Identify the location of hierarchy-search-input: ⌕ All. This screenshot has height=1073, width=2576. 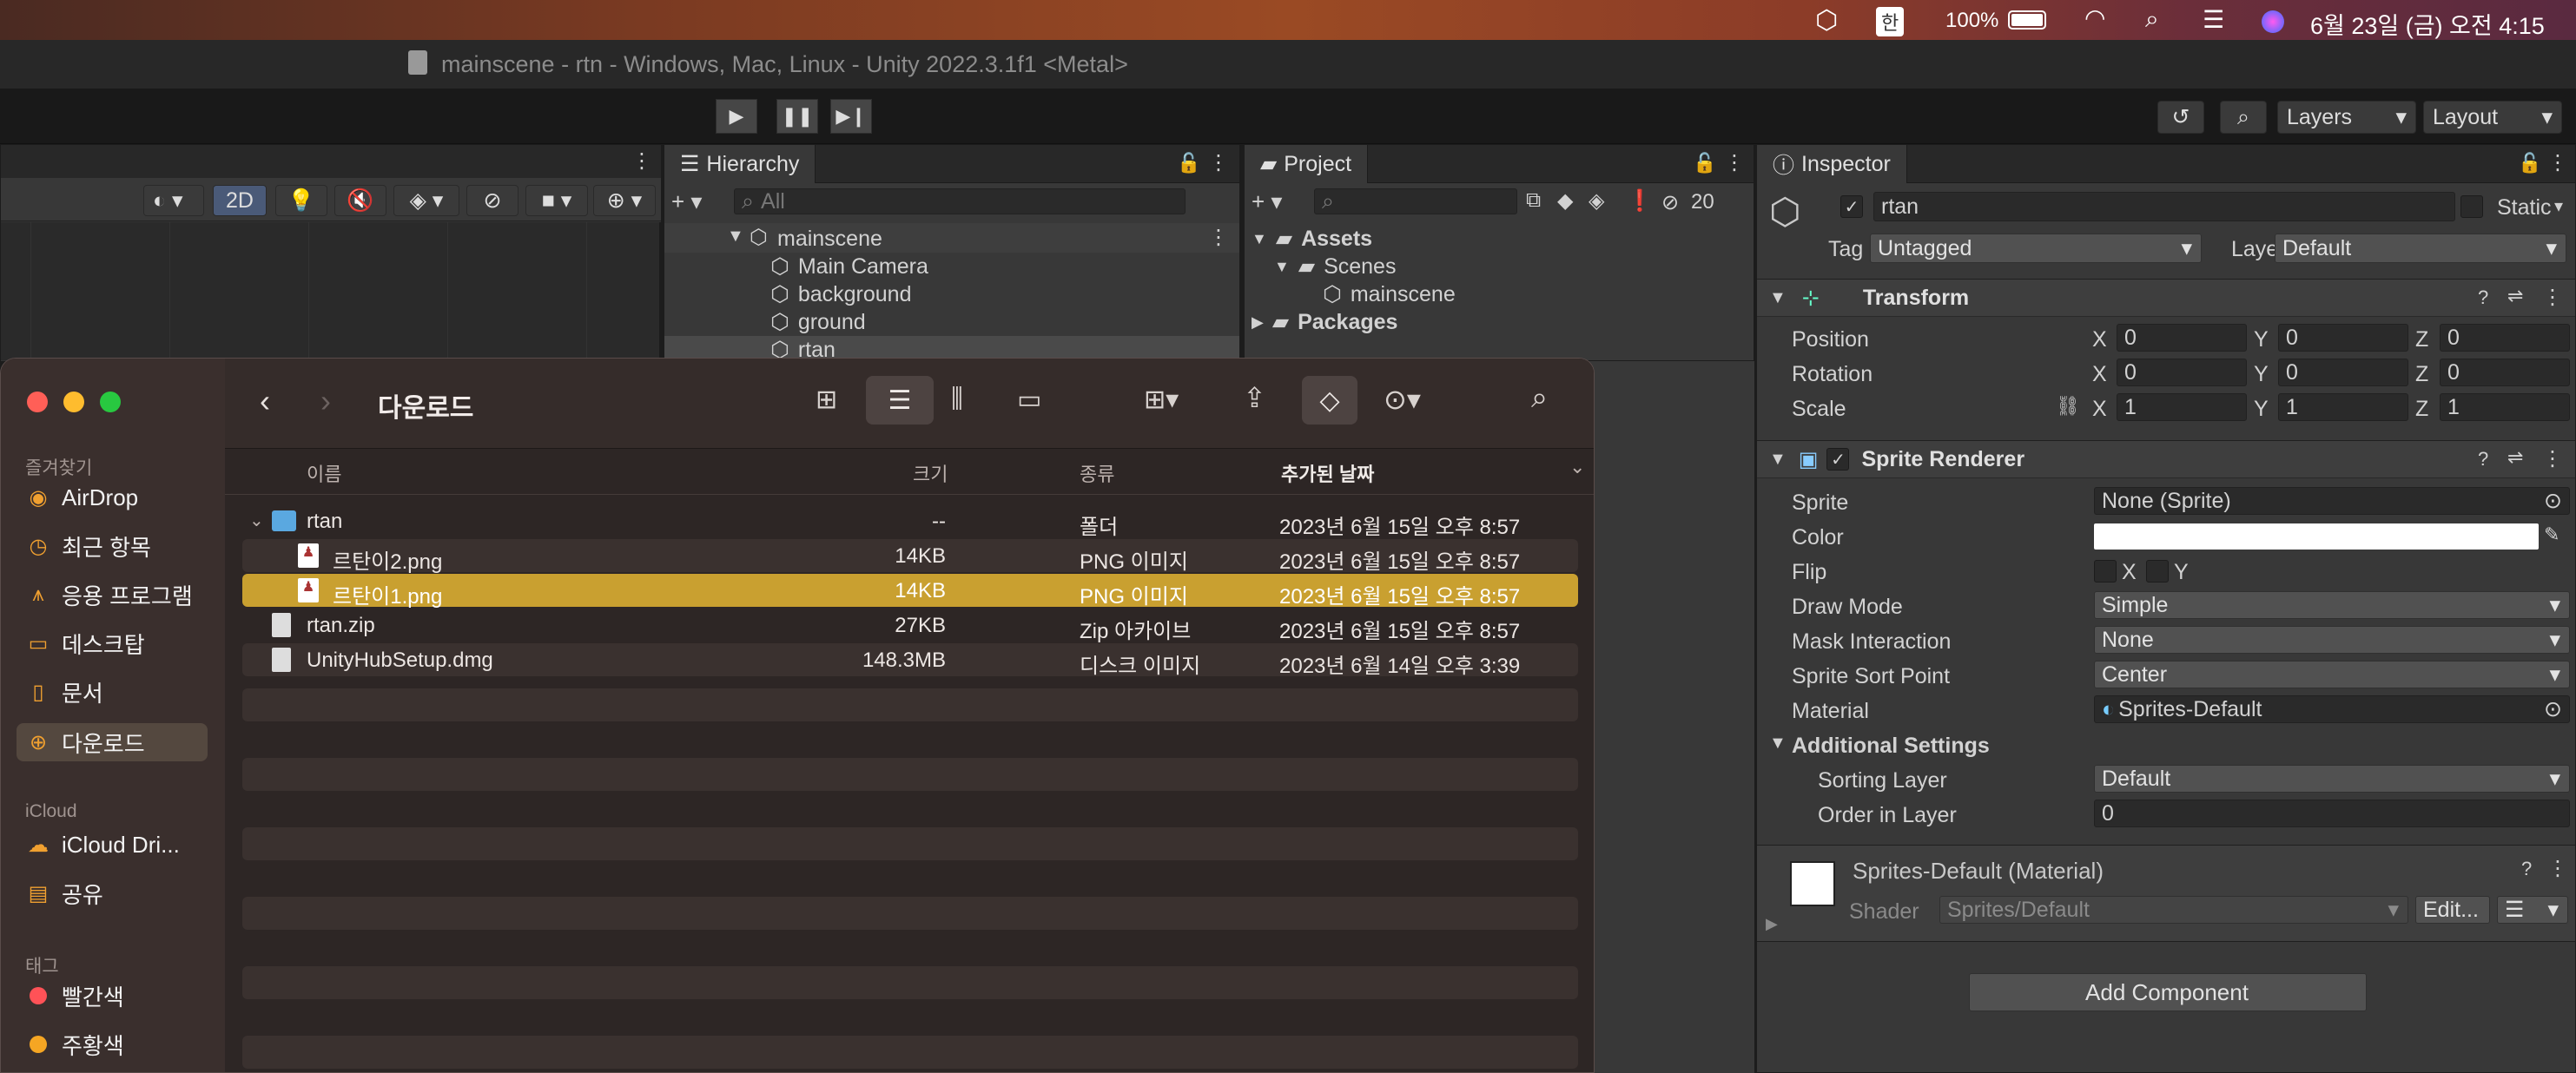
(960, 201).